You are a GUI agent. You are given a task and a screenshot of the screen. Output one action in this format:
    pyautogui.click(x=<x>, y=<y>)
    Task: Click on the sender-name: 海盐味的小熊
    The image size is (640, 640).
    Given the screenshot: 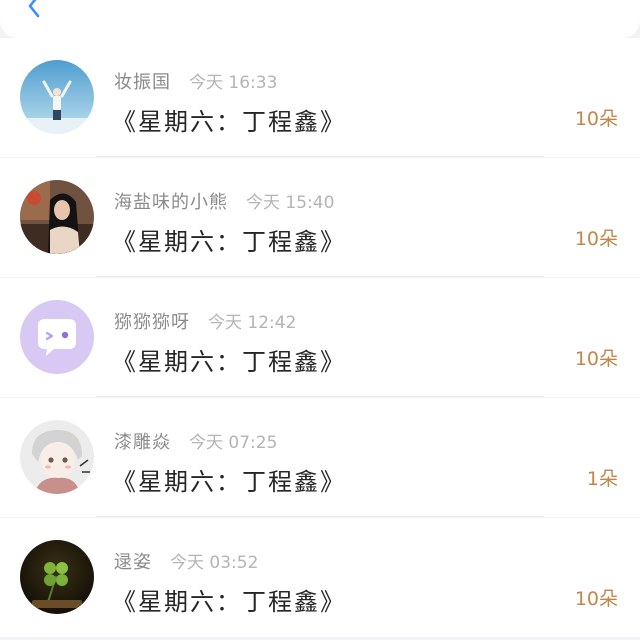 What is the action you would take?
    pyautogui.click(x=171, y=202)
    